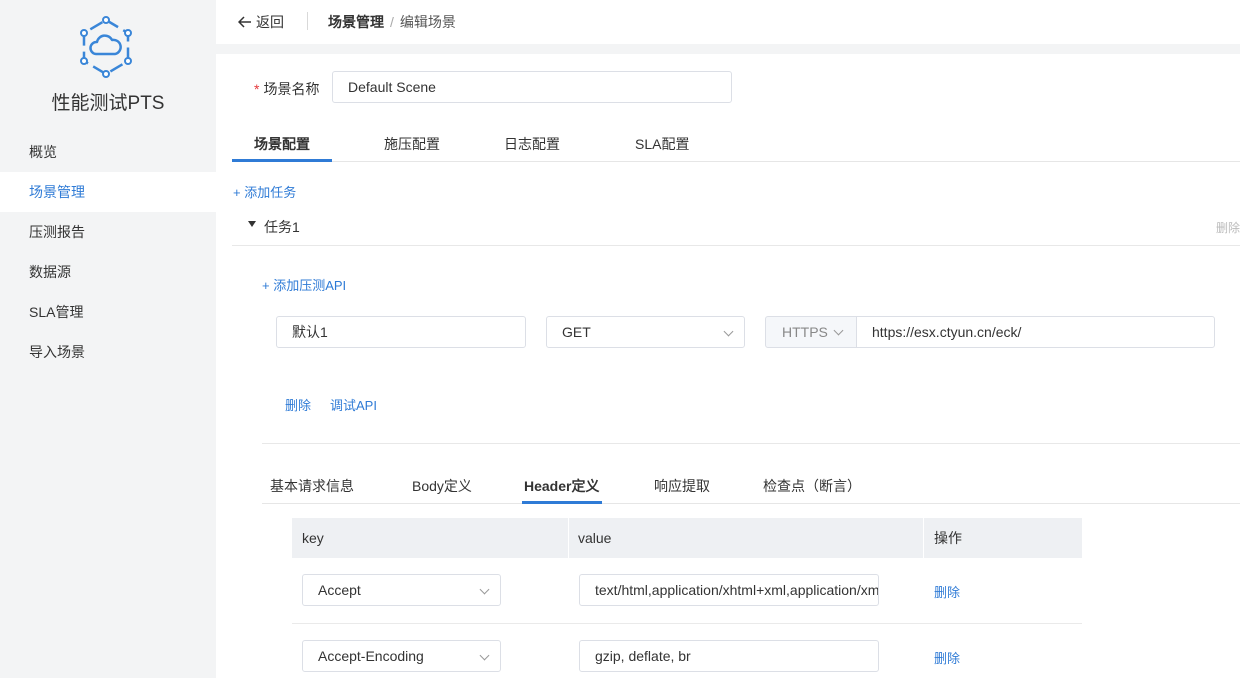 The height and width of the screenshot is (678, 1240). I want to click on arrow-left-icon, so click(244, 22).